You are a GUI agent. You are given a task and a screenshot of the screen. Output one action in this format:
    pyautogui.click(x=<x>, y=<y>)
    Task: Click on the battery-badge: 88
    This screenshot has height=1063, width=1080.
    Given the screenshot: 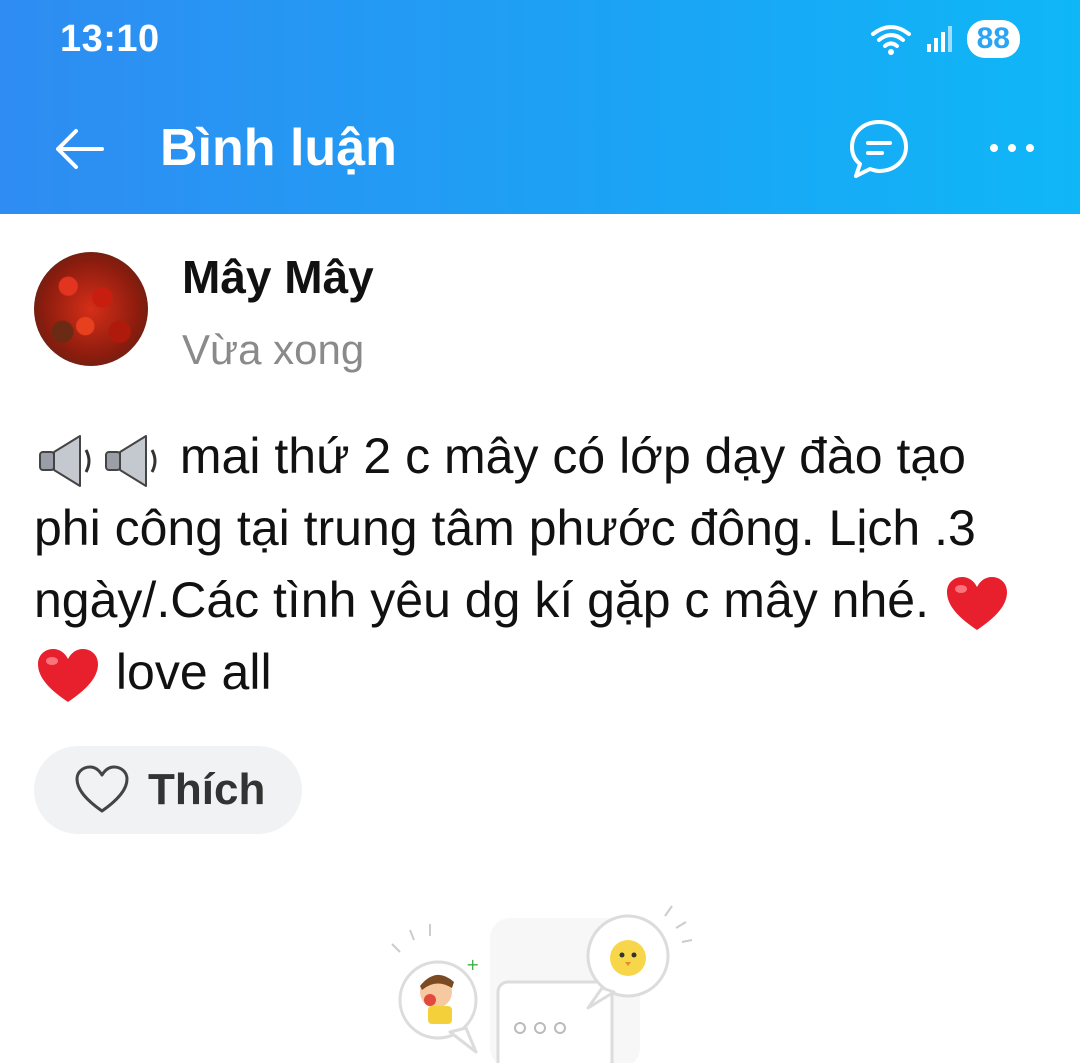 What is the action you would take?
    pyautogui.click(x=993, y=39)
    